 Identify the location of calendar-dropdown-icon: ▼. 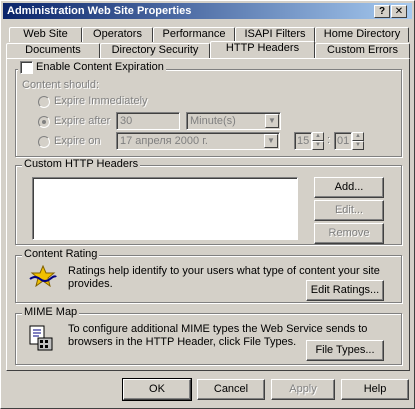
(271, 141).